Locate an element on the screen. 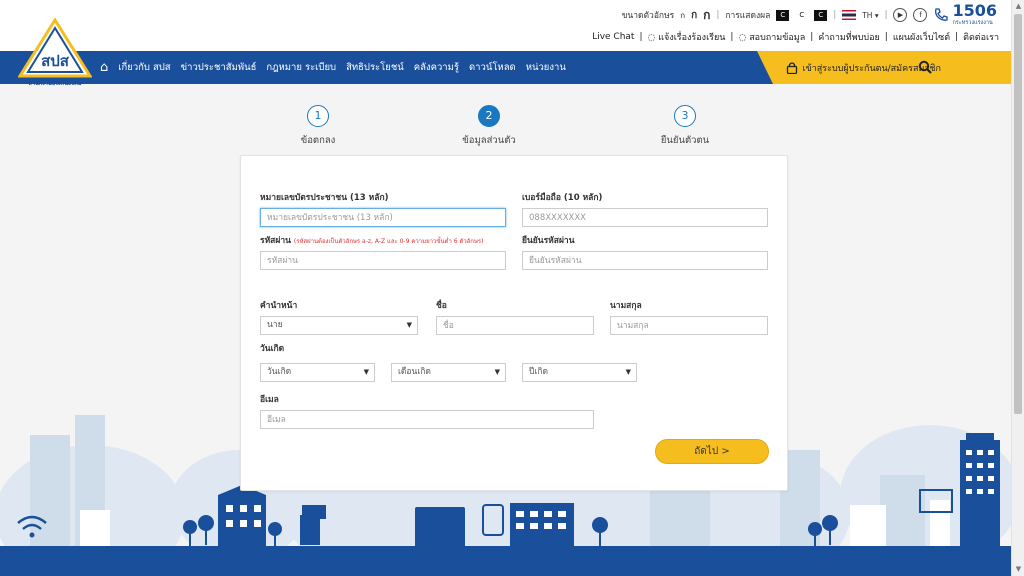 The image size is (1024, 576). birth-day-value: วันเกิด is located at coordinates (279, 372).